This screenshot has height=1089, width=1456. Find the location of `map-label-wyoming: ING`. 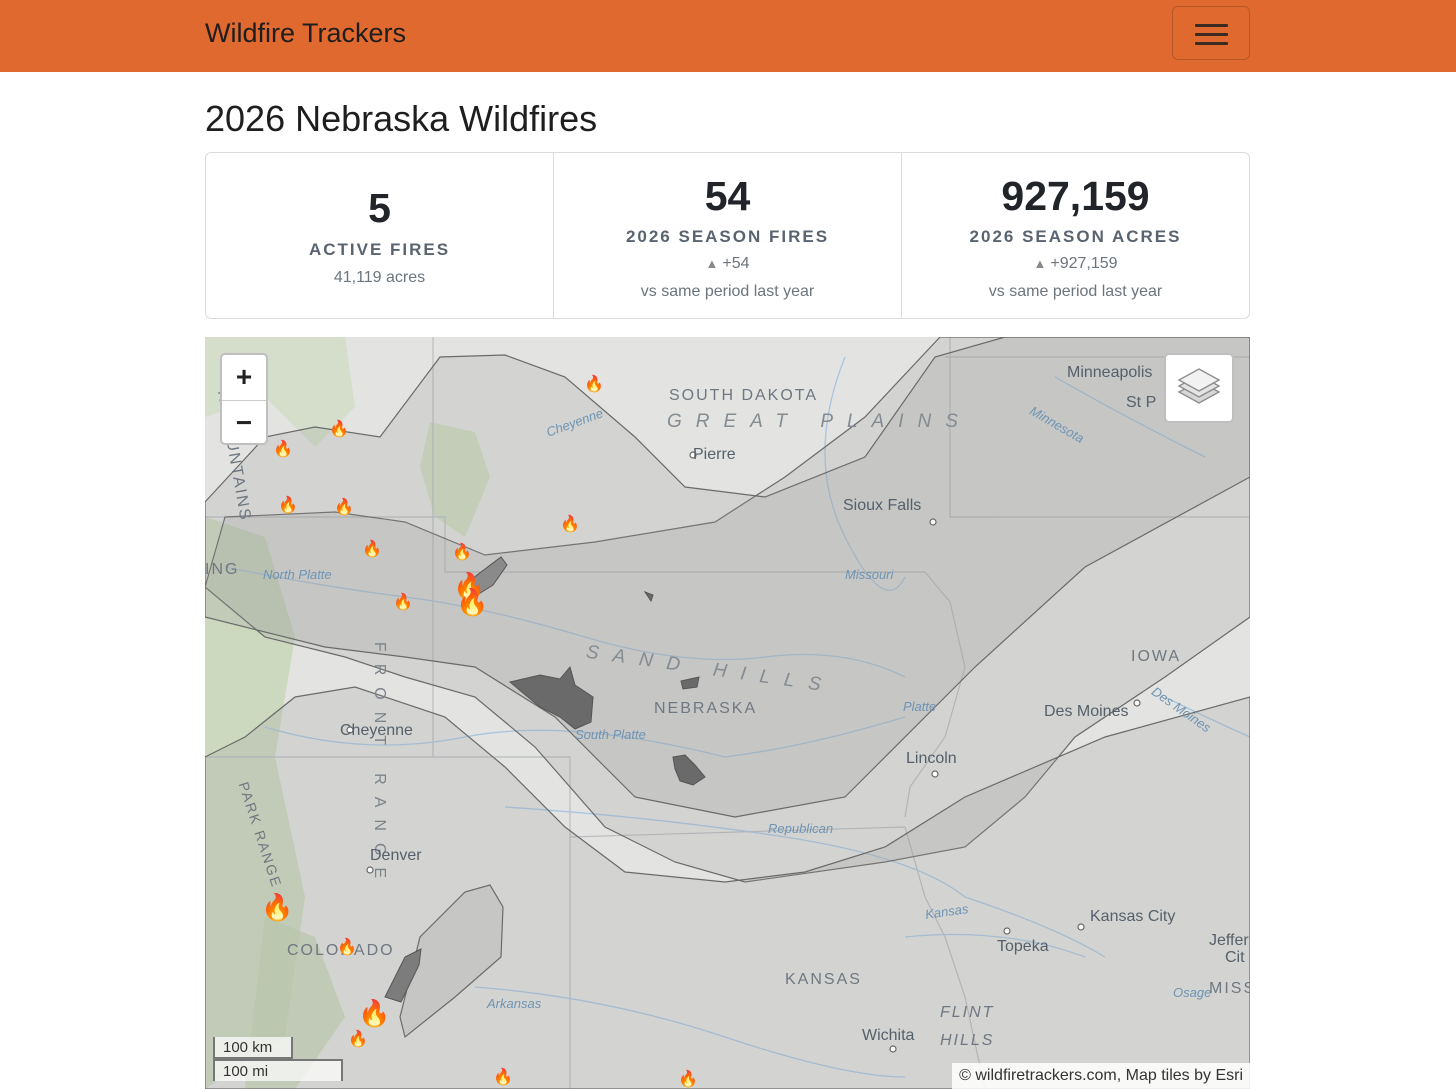

map-label-wyoming: ING is located at coordinates (222, 569).